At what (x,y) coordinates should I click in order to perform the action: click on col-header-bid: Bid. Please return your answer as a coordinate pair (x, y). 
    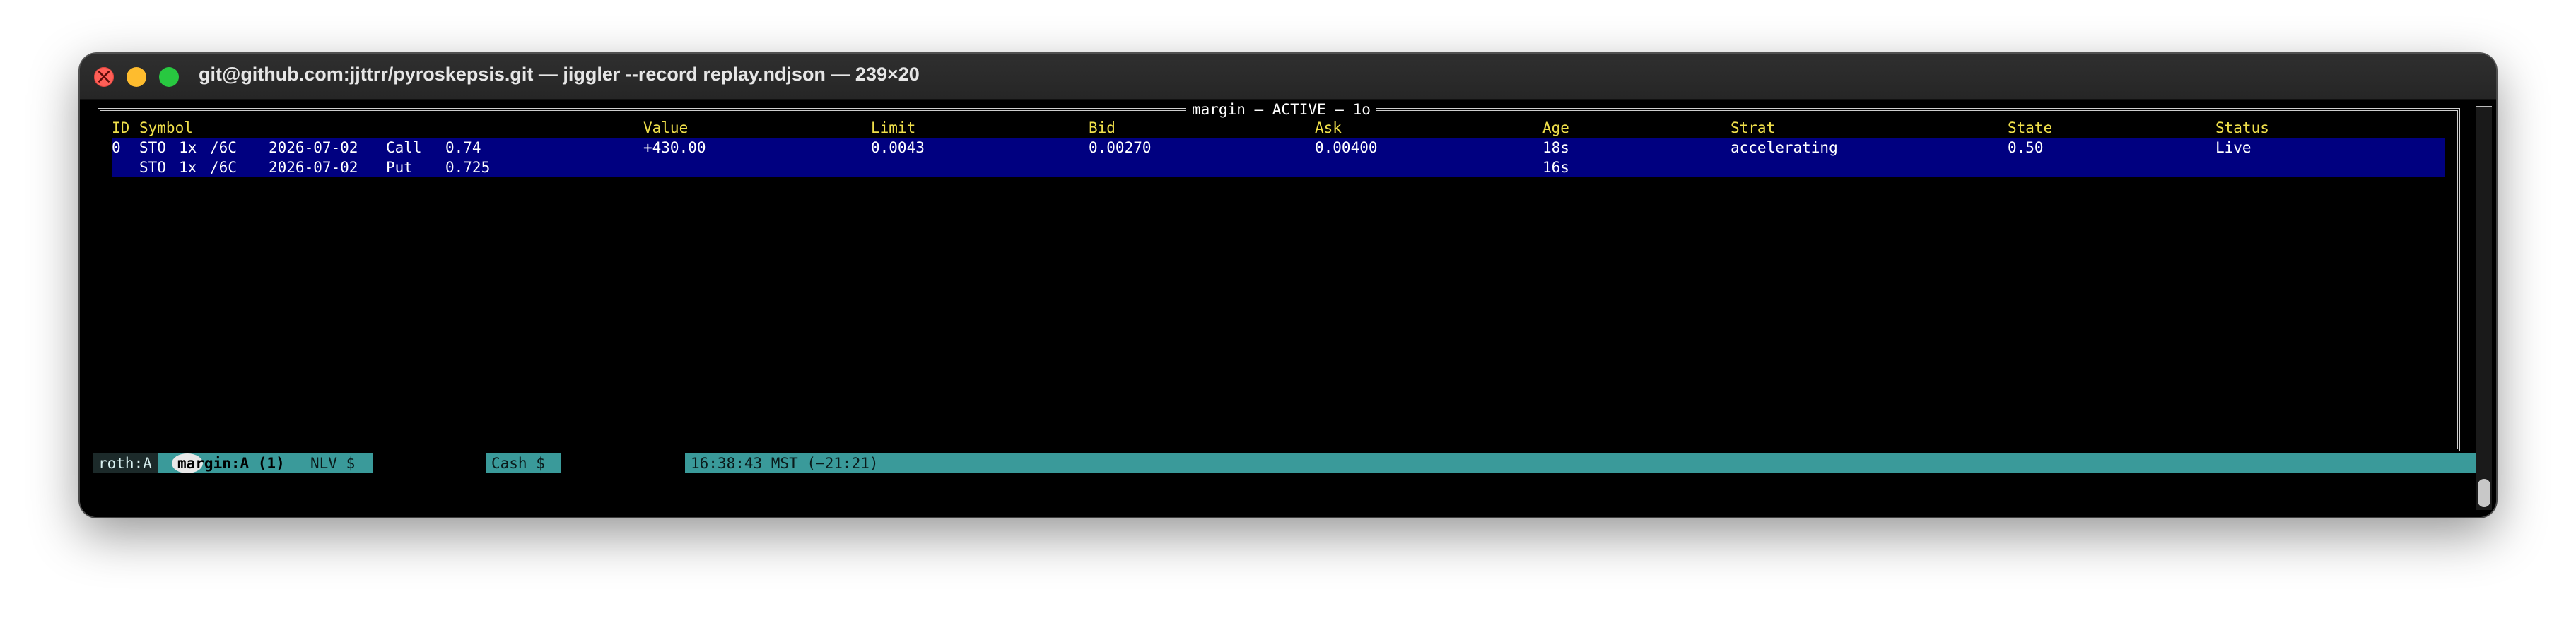
    Looking at the image, I should click on (1102, 128).